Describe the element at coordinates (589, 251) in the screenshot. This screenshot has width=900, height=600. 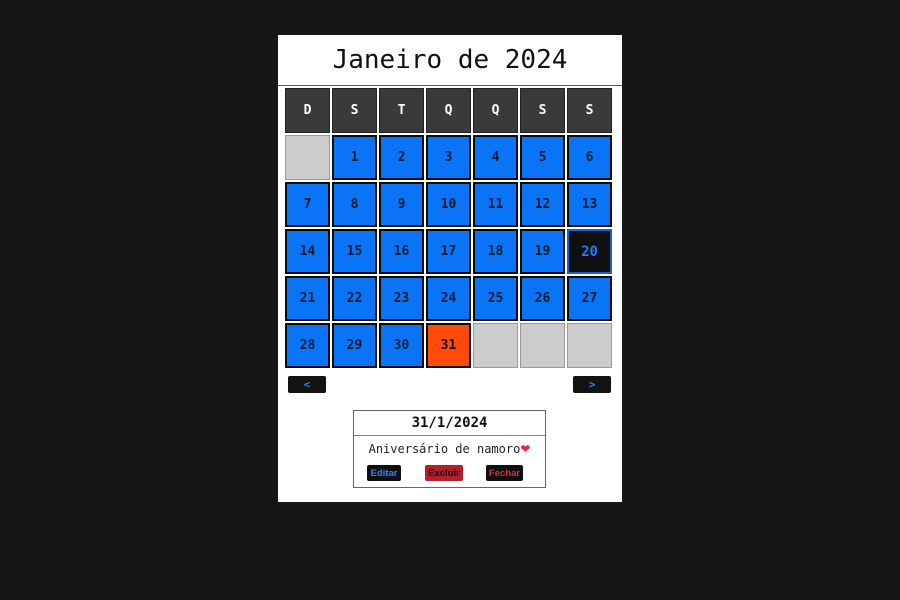
I see `day-cell-today: 20` at that location.